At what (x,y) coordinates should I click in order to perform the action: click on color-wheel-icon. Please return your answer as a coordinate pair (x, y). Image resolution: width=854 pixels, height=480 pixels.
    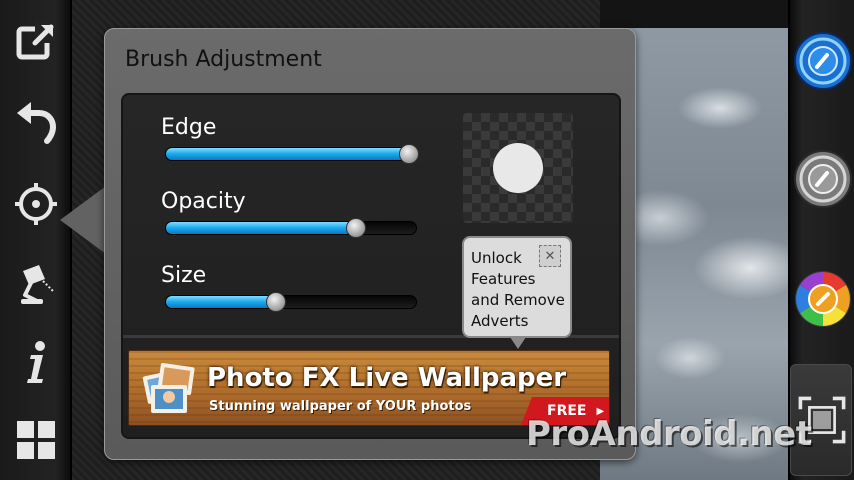
    Looking at the image, I should click on (823, 299).